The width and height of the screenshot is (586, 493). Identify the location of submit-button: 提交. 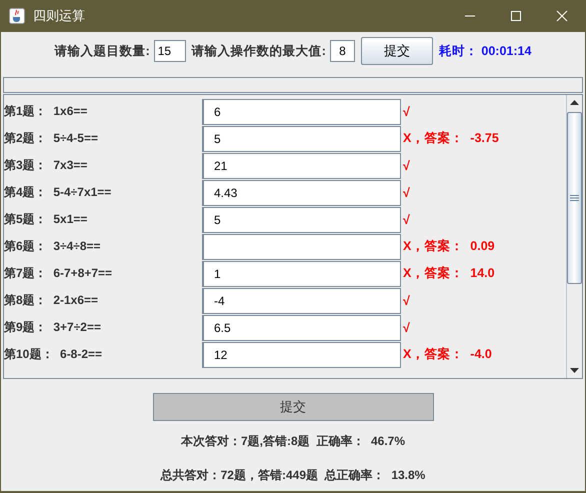
(396, 51).